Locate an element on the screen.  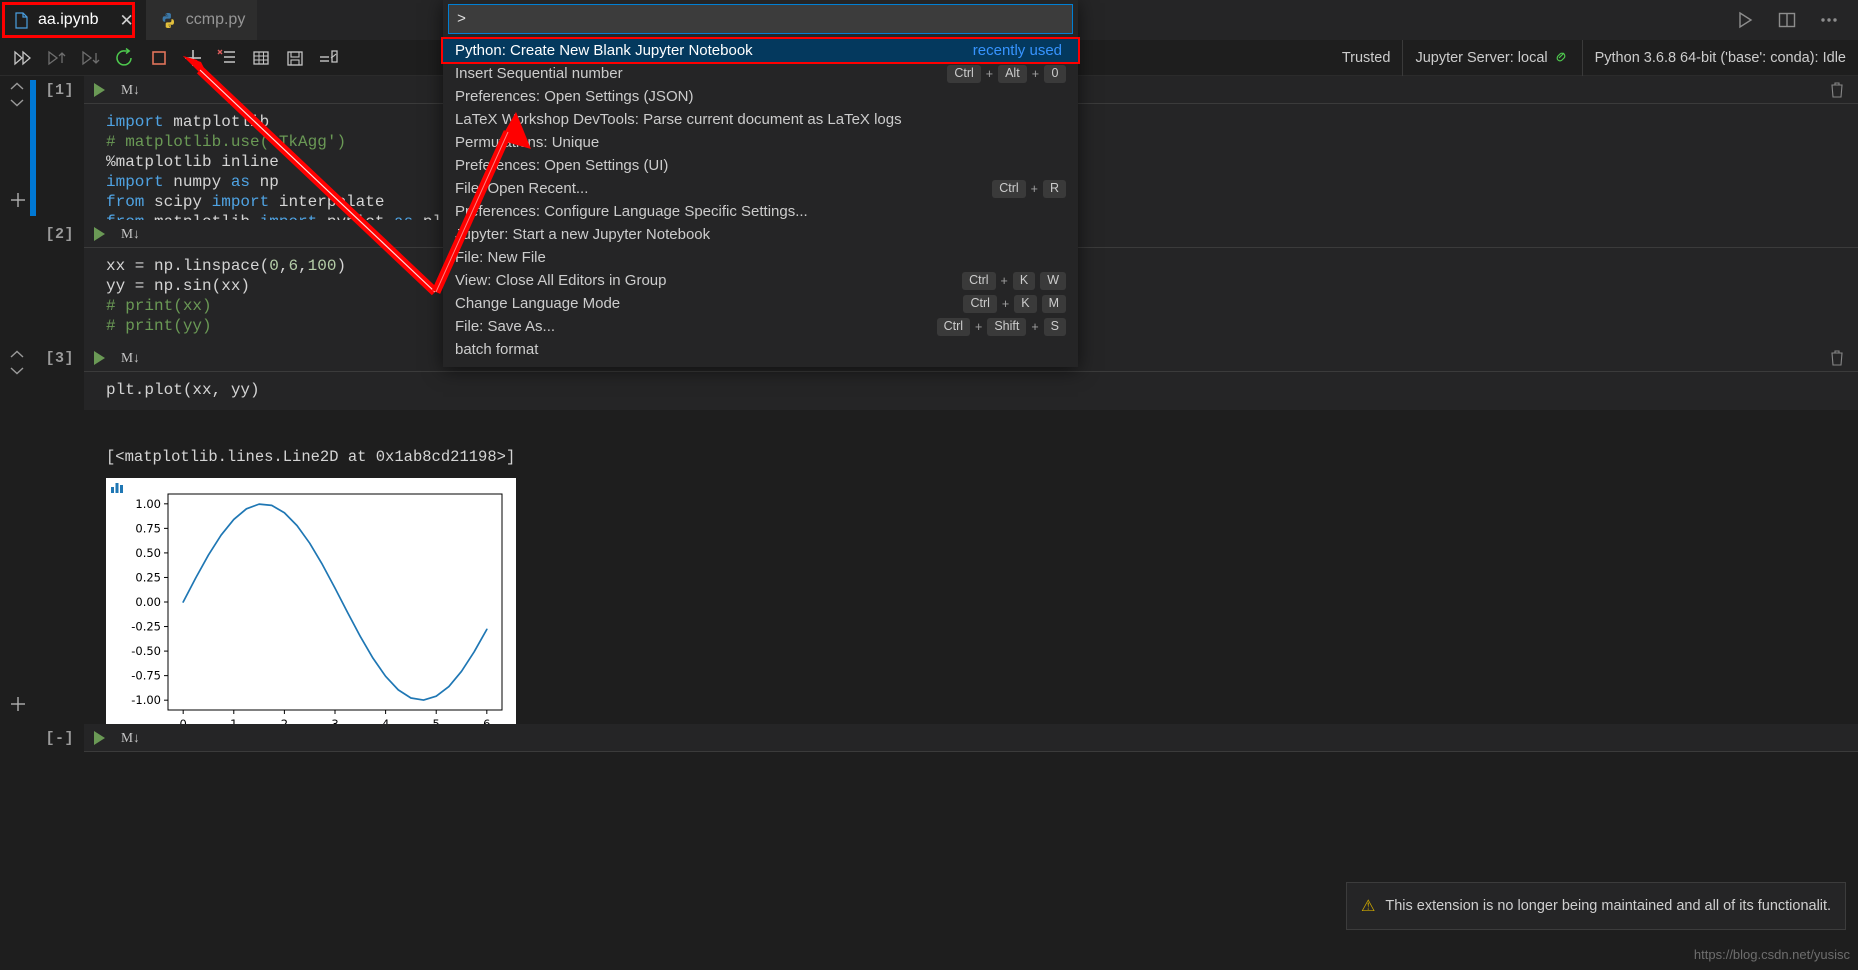
save-notebook-button is located at coordinates (295, 58).